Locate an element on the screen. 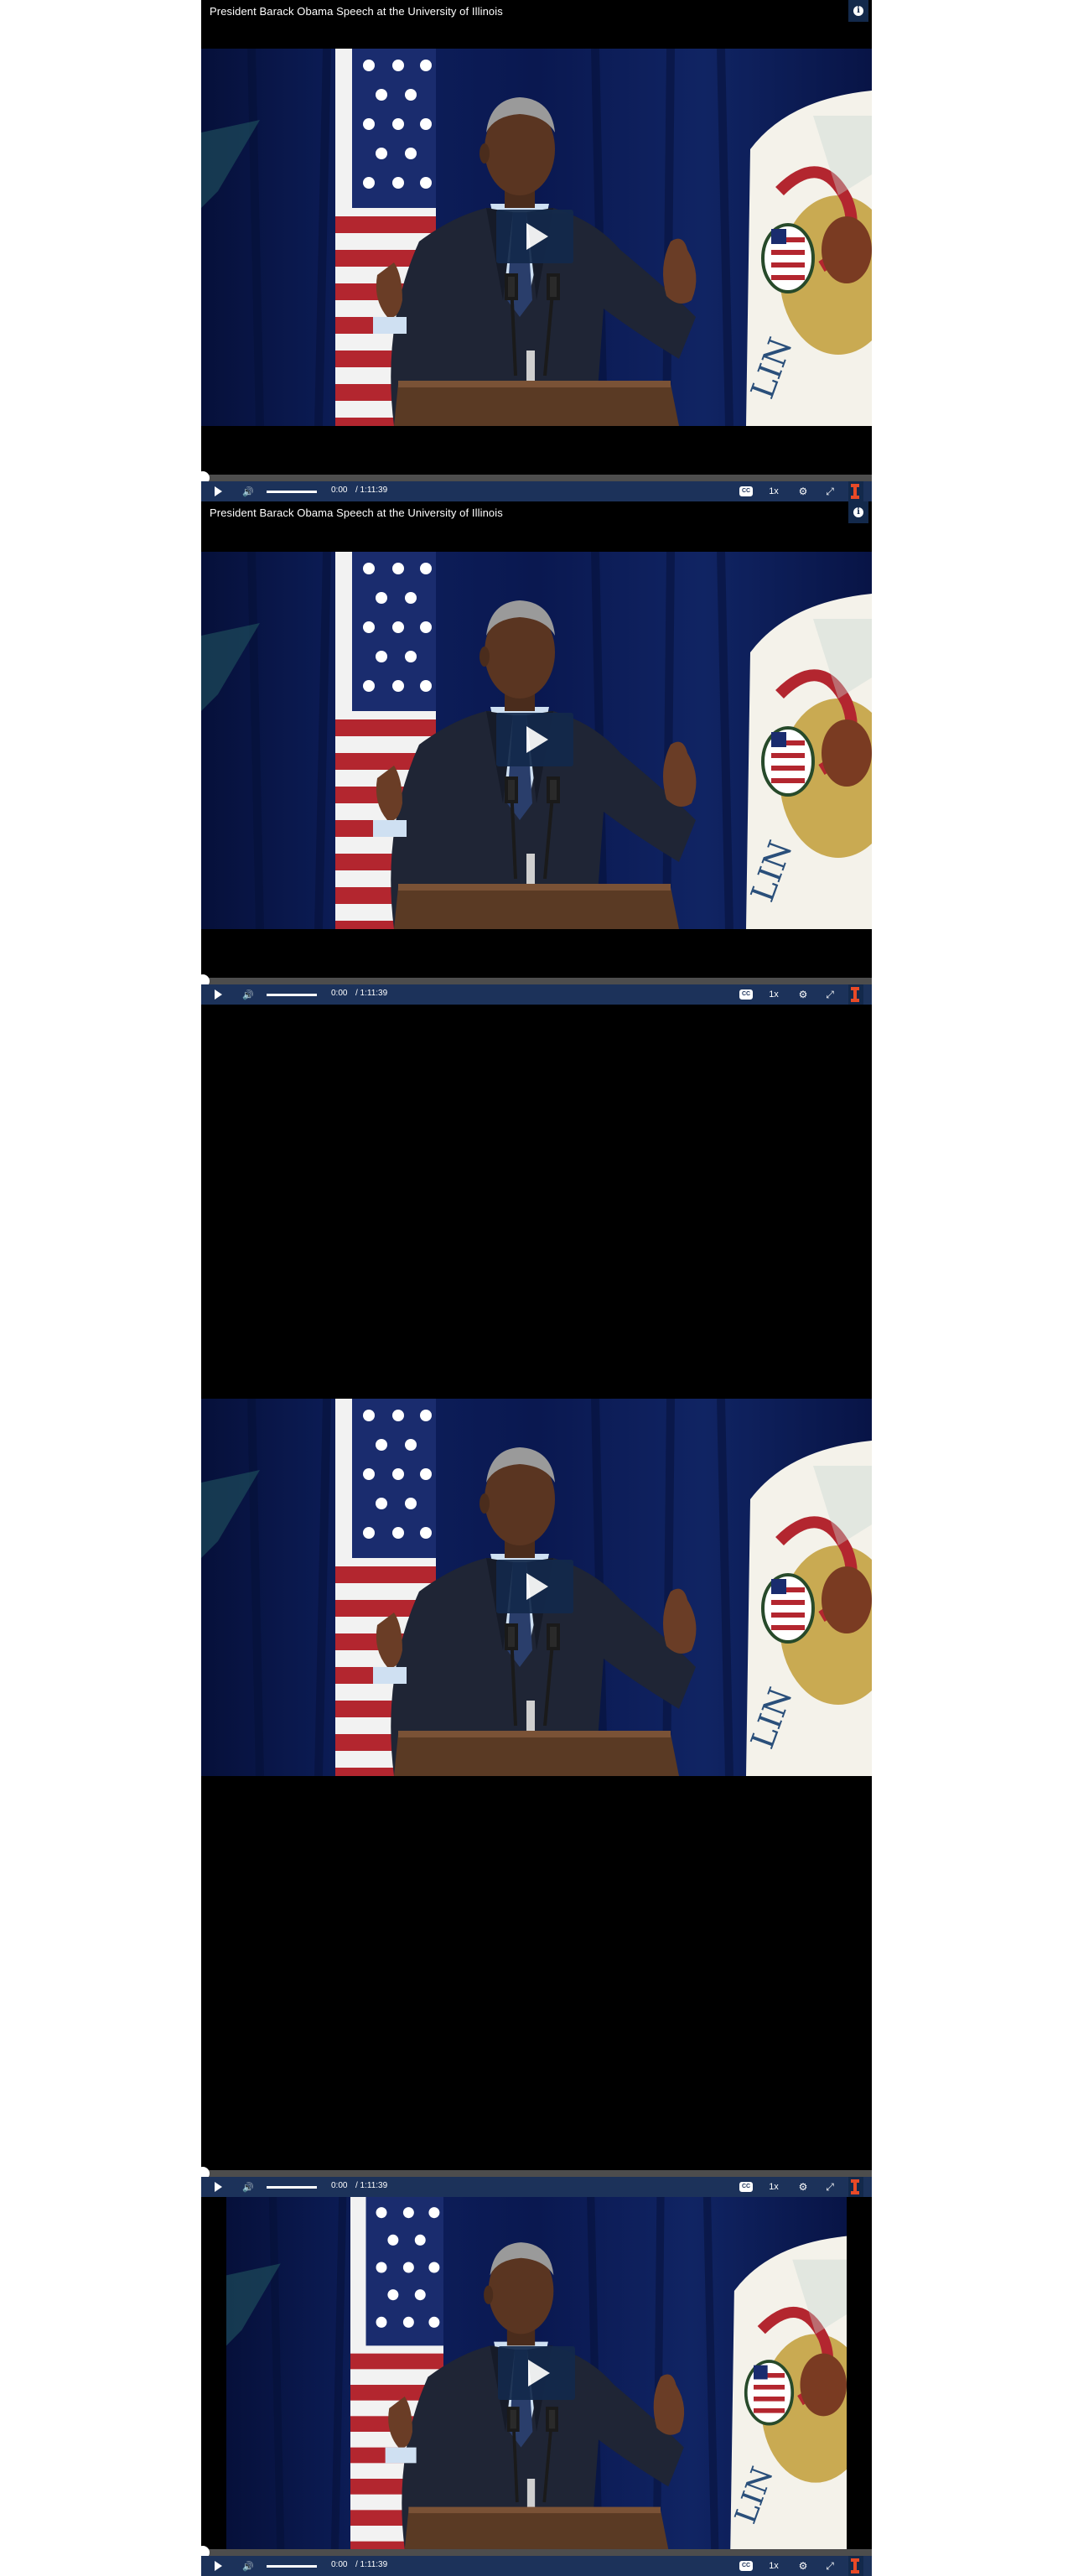  letterbox-top is located at coordinates (536, 1202).